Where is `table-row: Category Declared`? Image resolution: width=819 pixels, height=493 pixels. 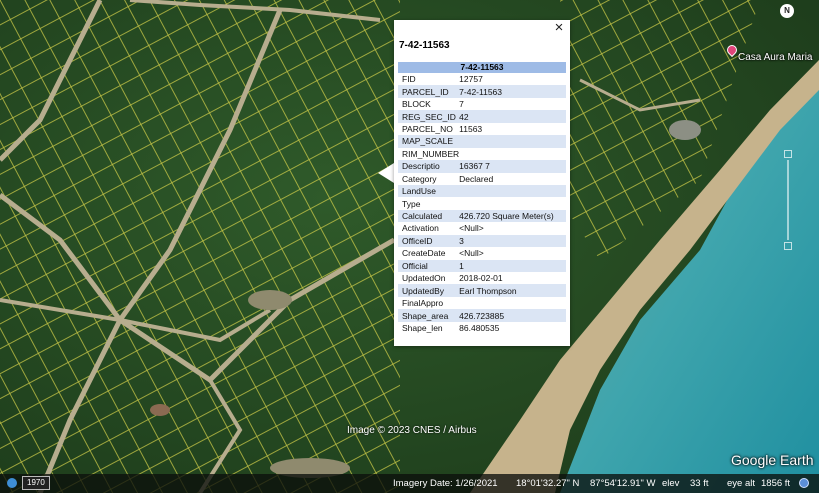
table-row: Category Declared is located at coordinates (482, 179).